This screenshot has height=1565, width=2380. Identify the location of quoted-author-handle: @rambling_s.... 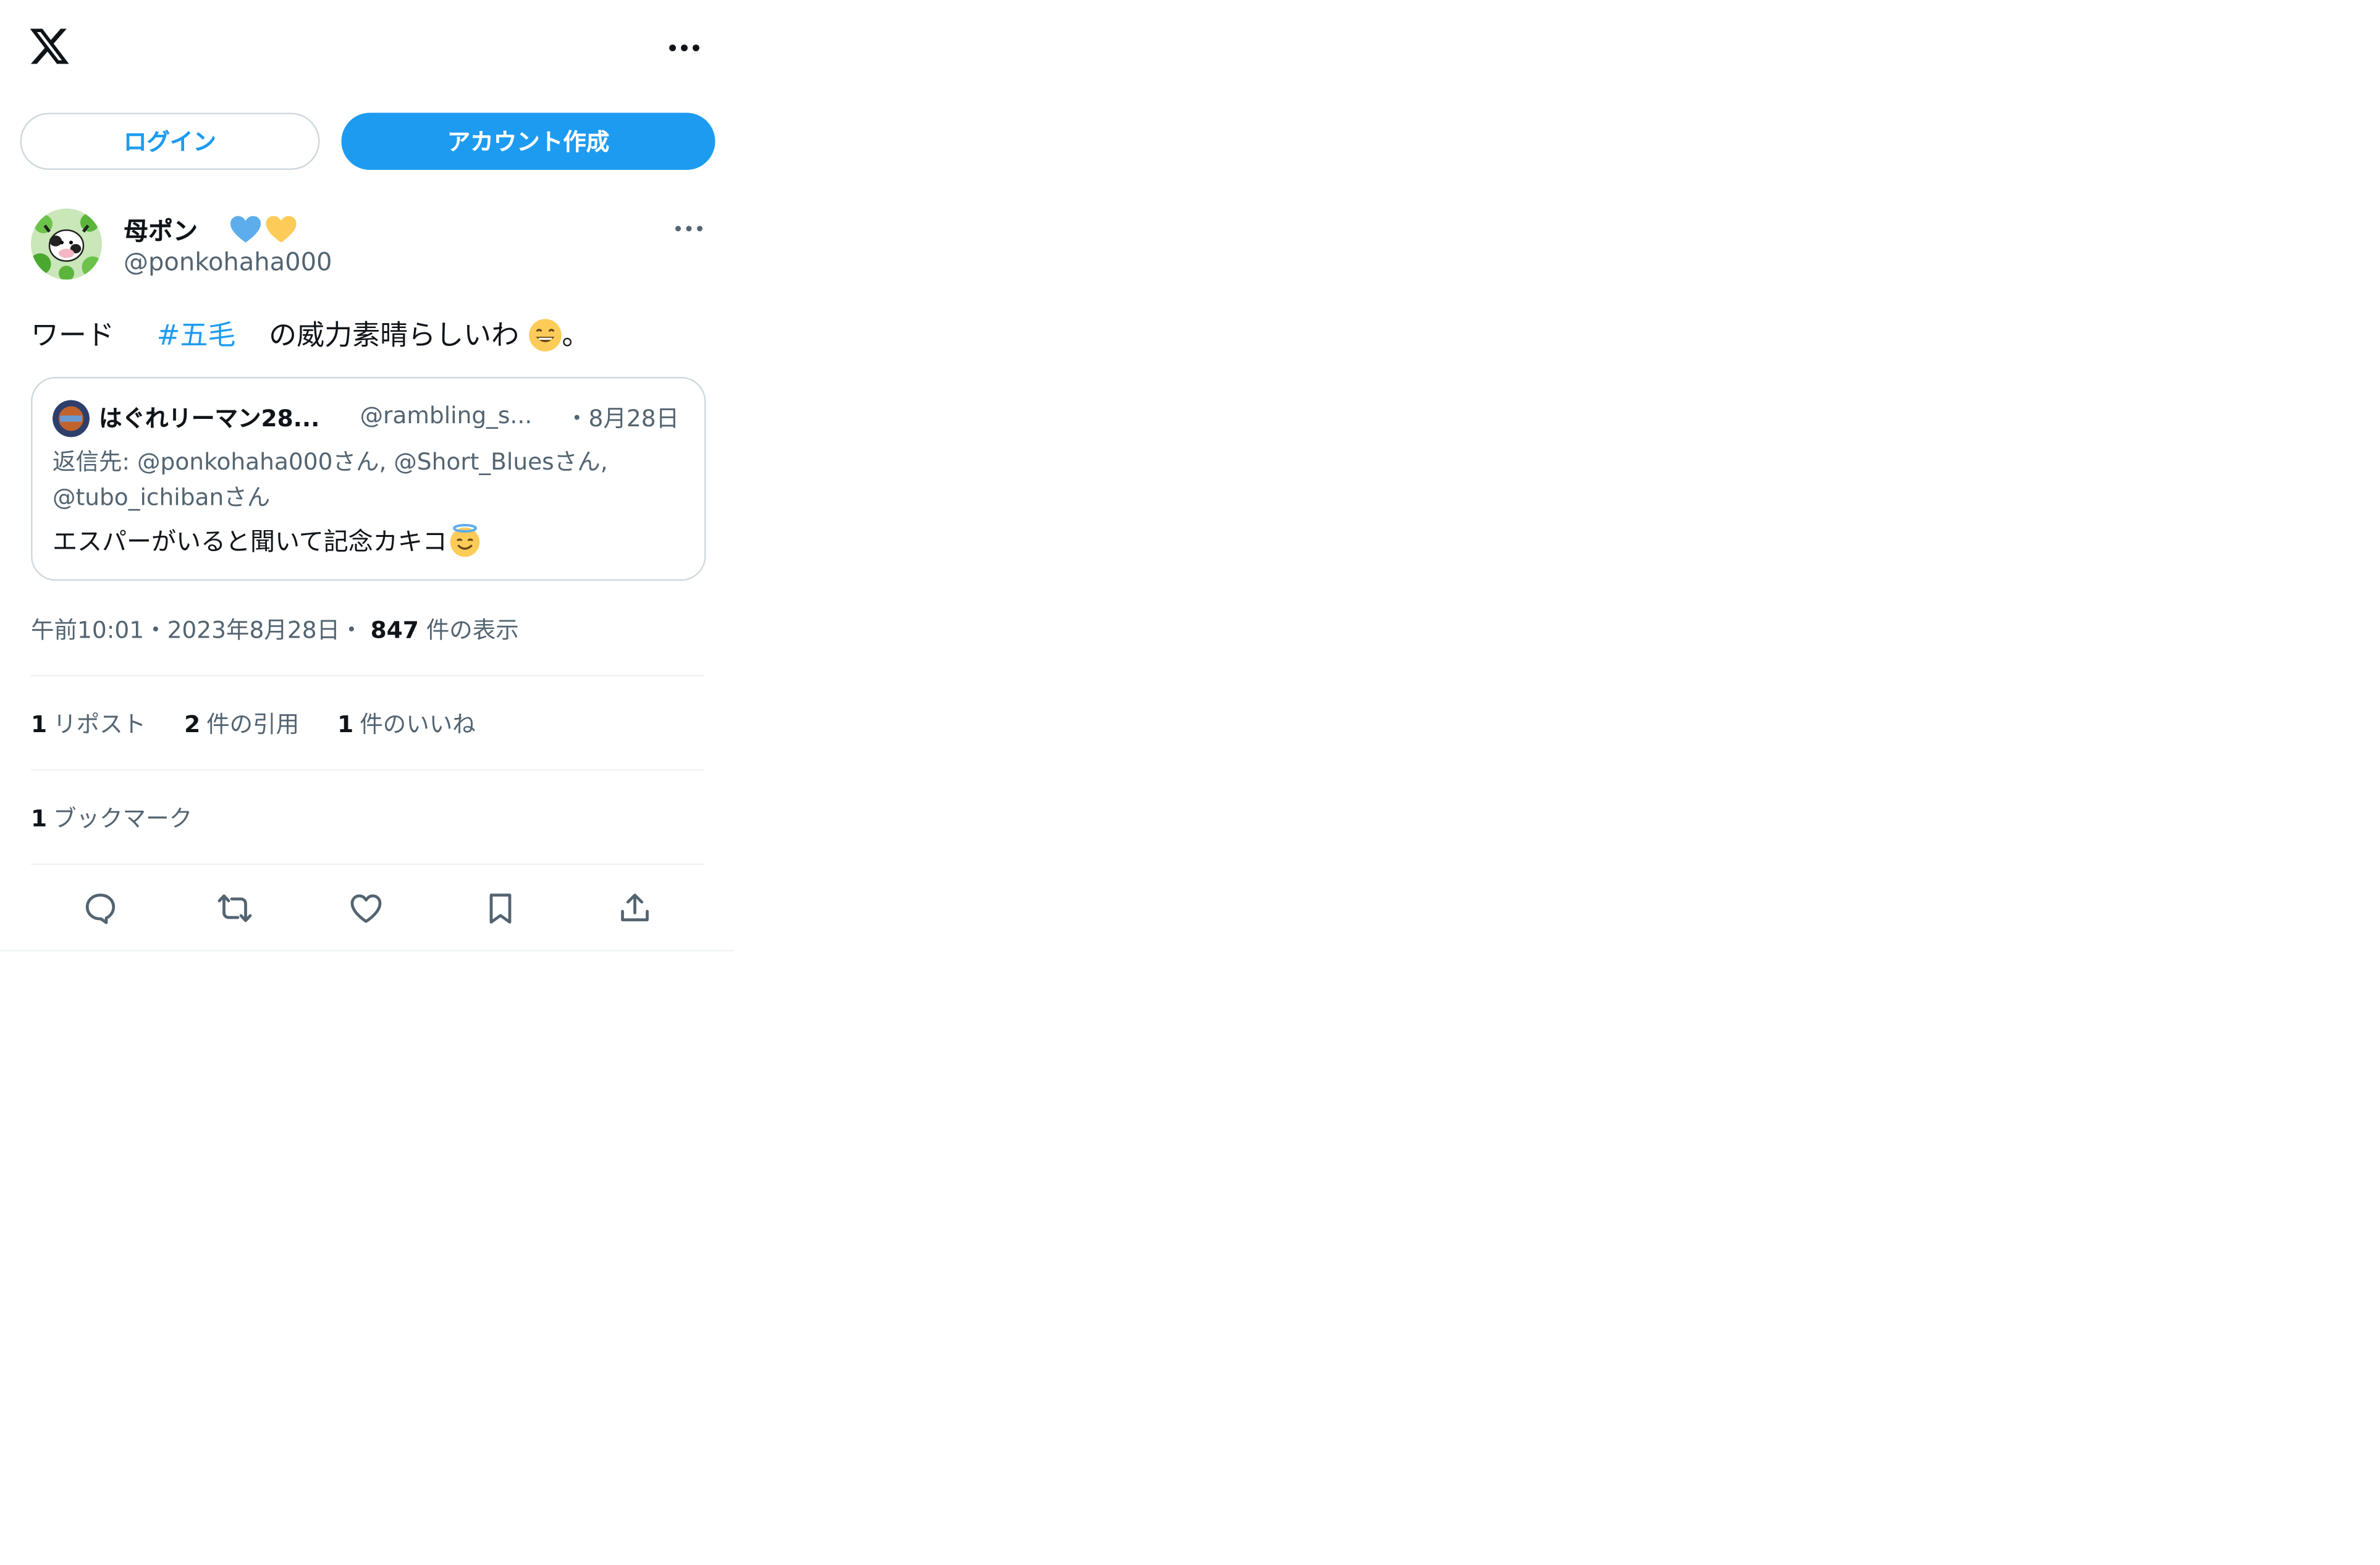
(446, 415).